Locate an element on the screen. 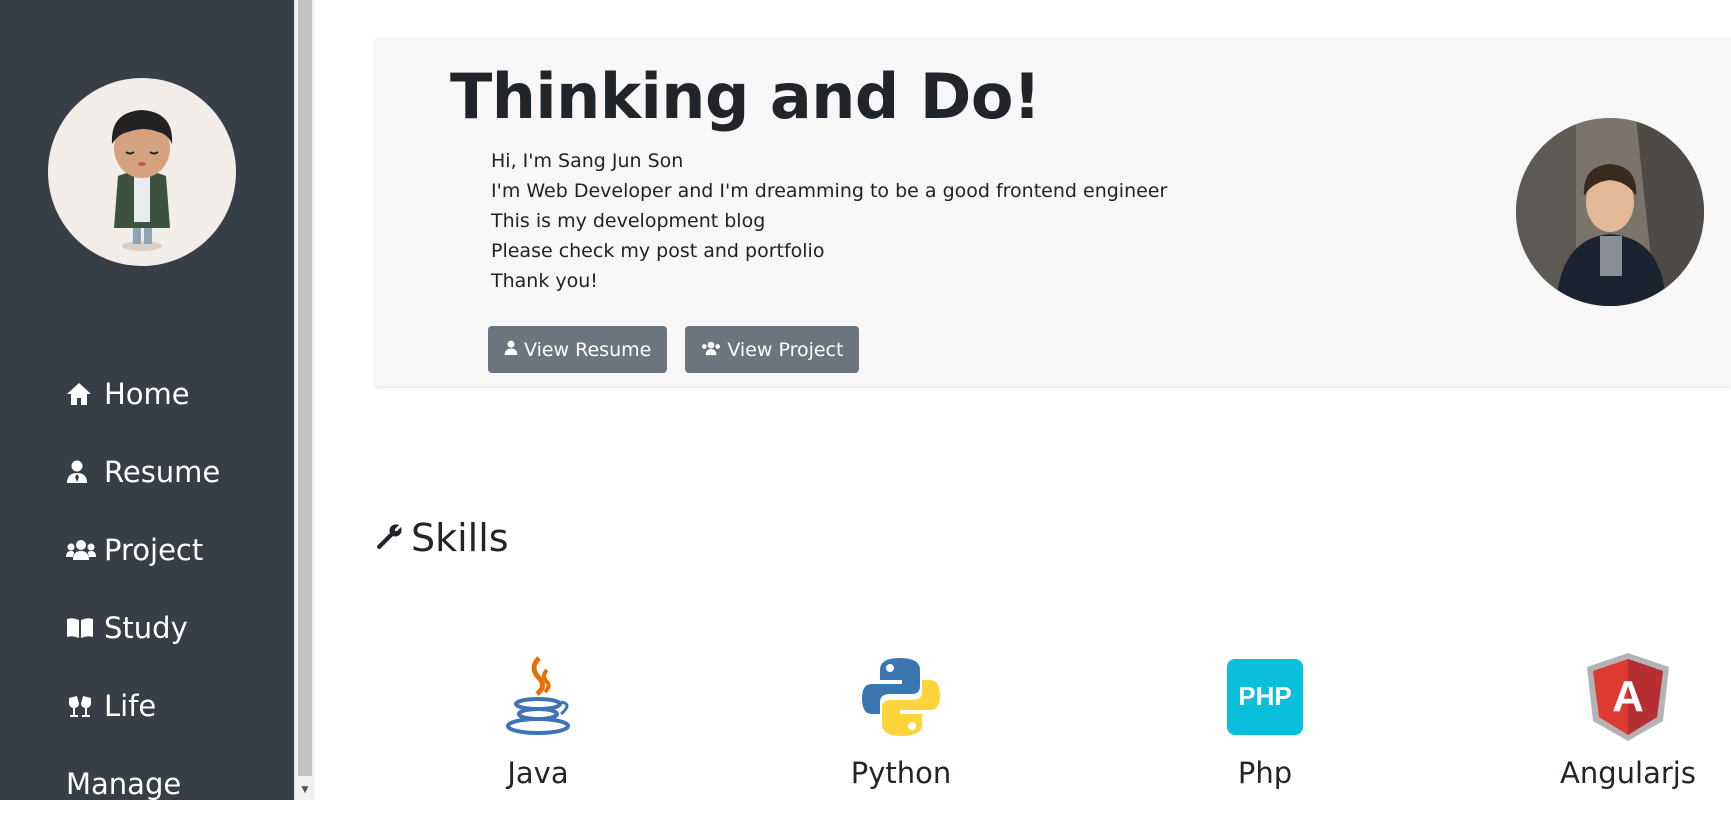 This screenshot has width=1731, height=823. skill-name: Python is located at coordinates (901, 773).